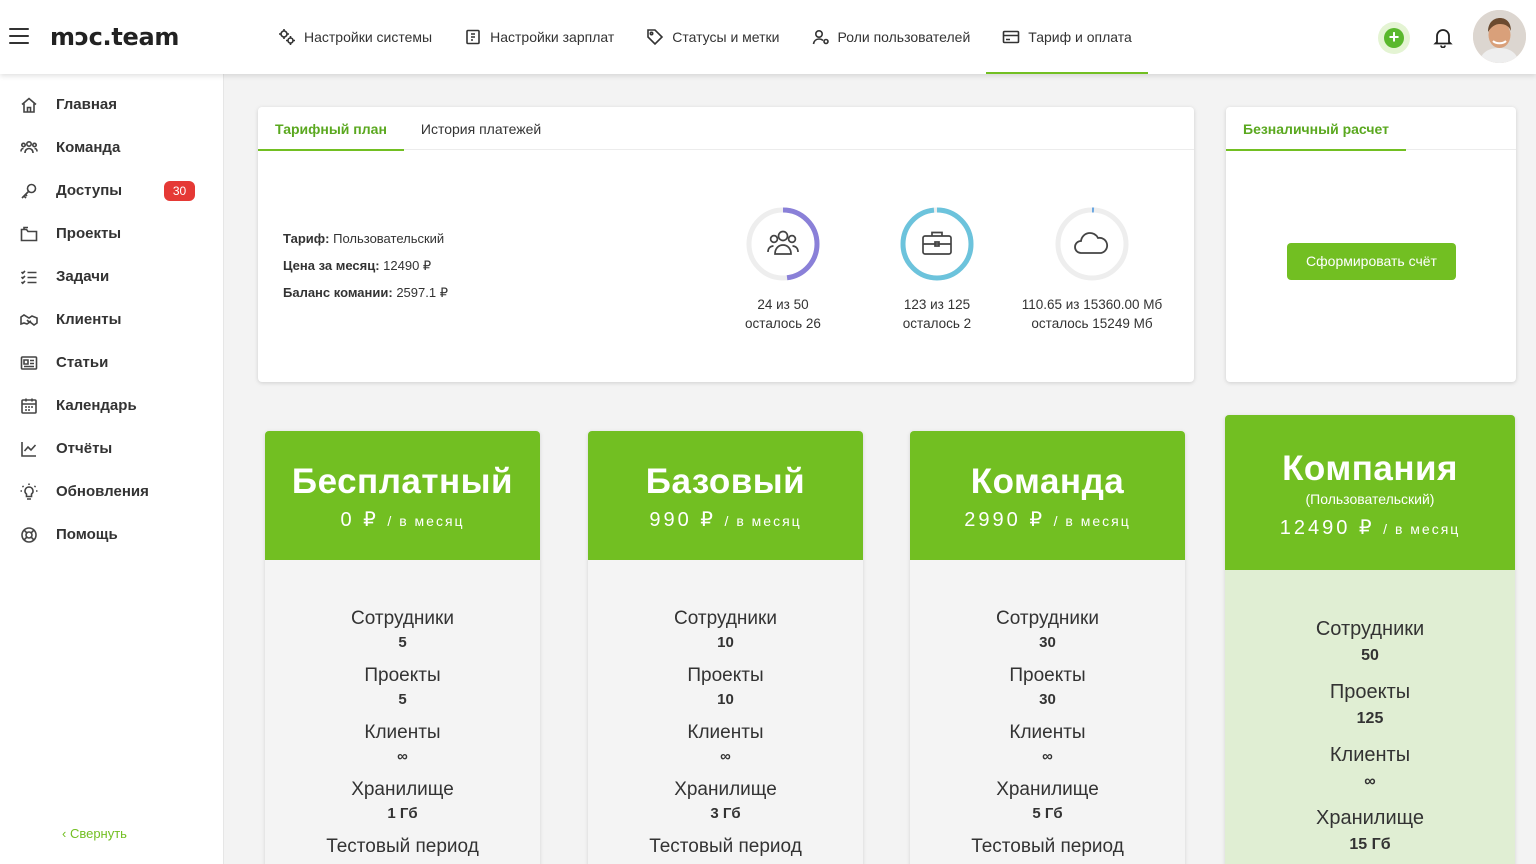  Describe the element at coordinates (1011, 37) in the screenshot. I see `credit-card-icon` at that location.